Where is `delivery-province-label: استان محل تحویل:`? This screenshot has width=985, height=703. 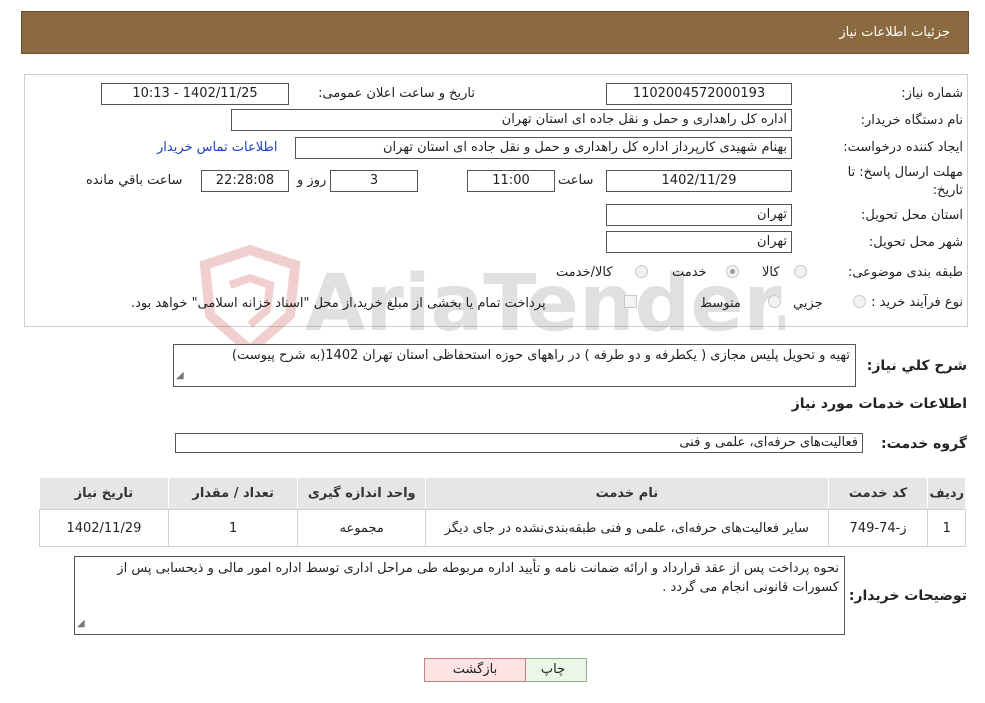 delivery-province-label: استان محل تحویل: is located at coordinates (912, 215).